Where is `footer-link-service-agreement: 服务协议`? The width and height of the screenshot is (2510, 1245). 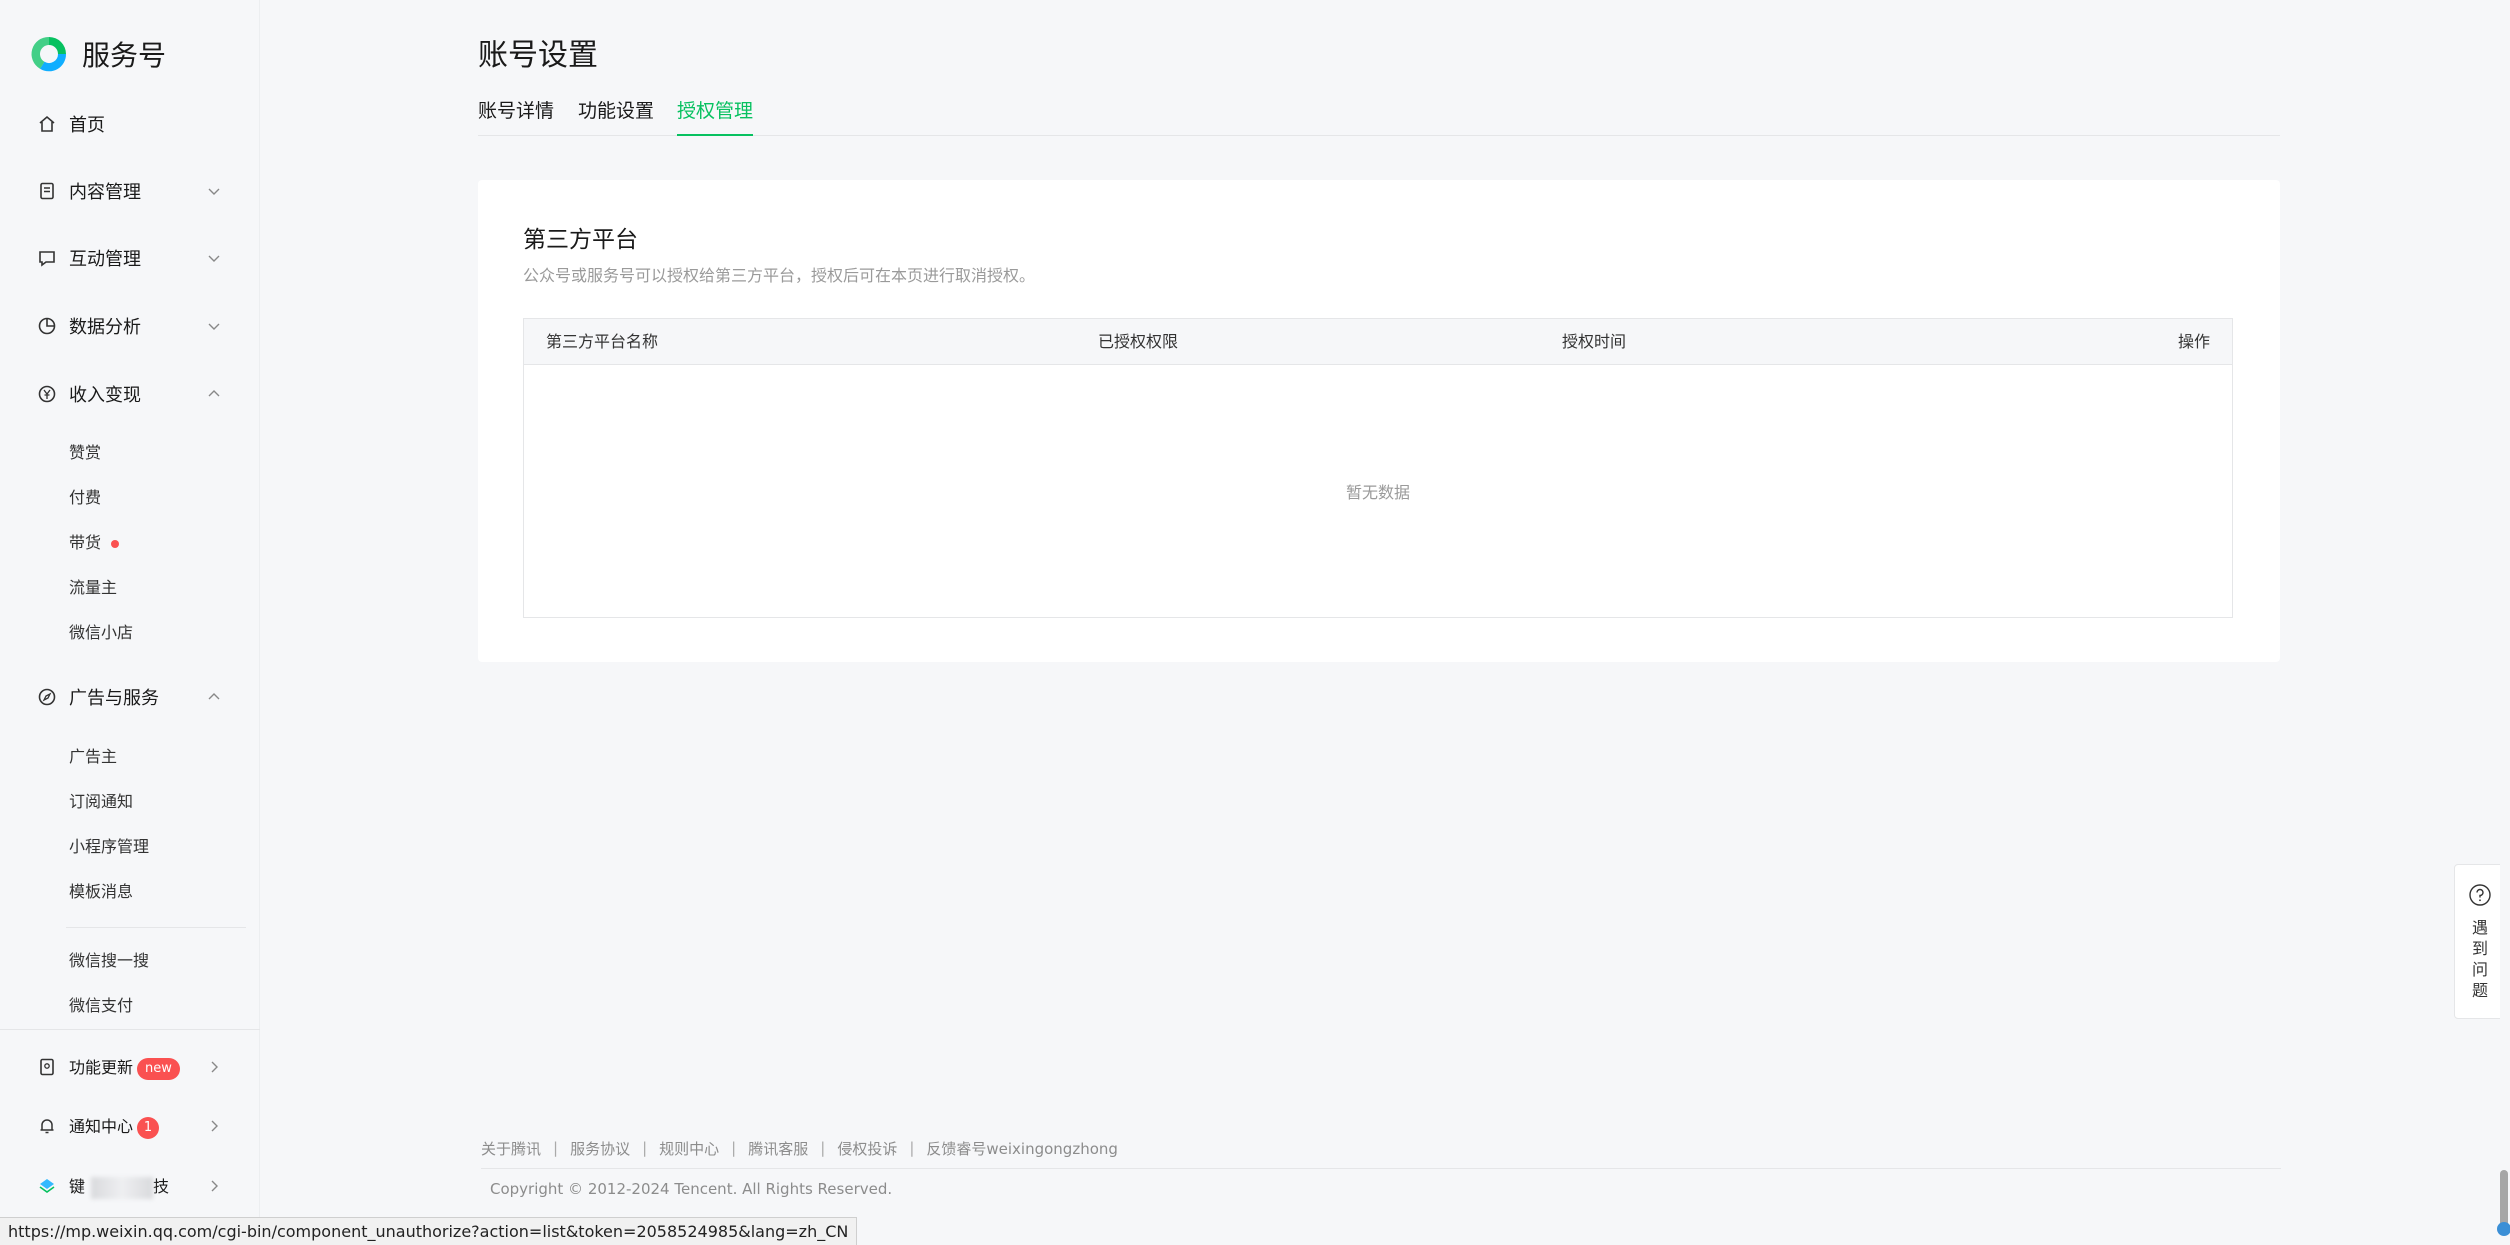
footer-link-service-agreement: 服务协议 is located at coordinates (600, 1148).